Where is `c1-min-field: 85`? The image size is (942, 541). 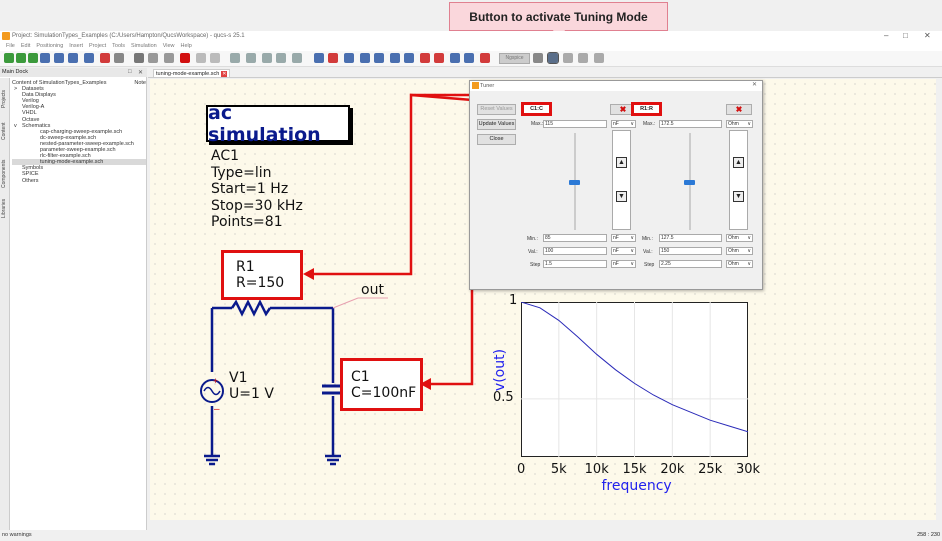 c1-min-field: 85 is located at coordinates (575, 238).